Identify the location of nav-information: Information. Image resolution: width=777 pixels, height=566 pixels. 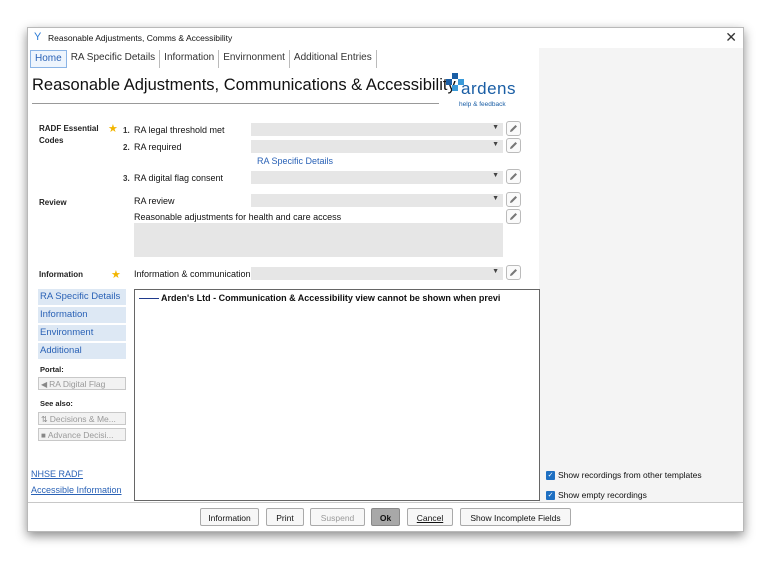
(82, 315).